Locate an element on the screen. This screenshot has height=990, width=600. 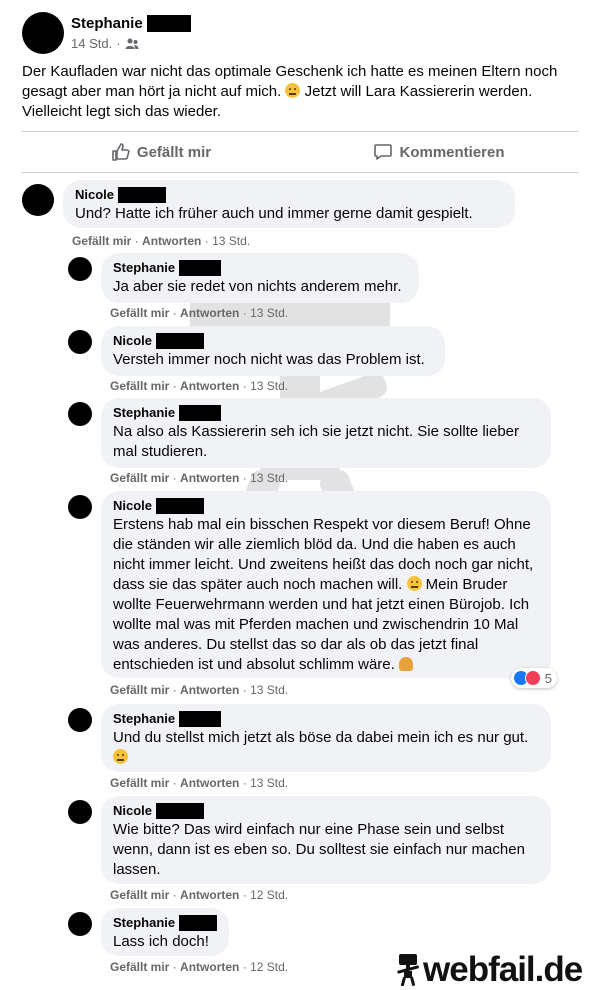
confused-face-emoji-icon is located at coordinates (120, 756).